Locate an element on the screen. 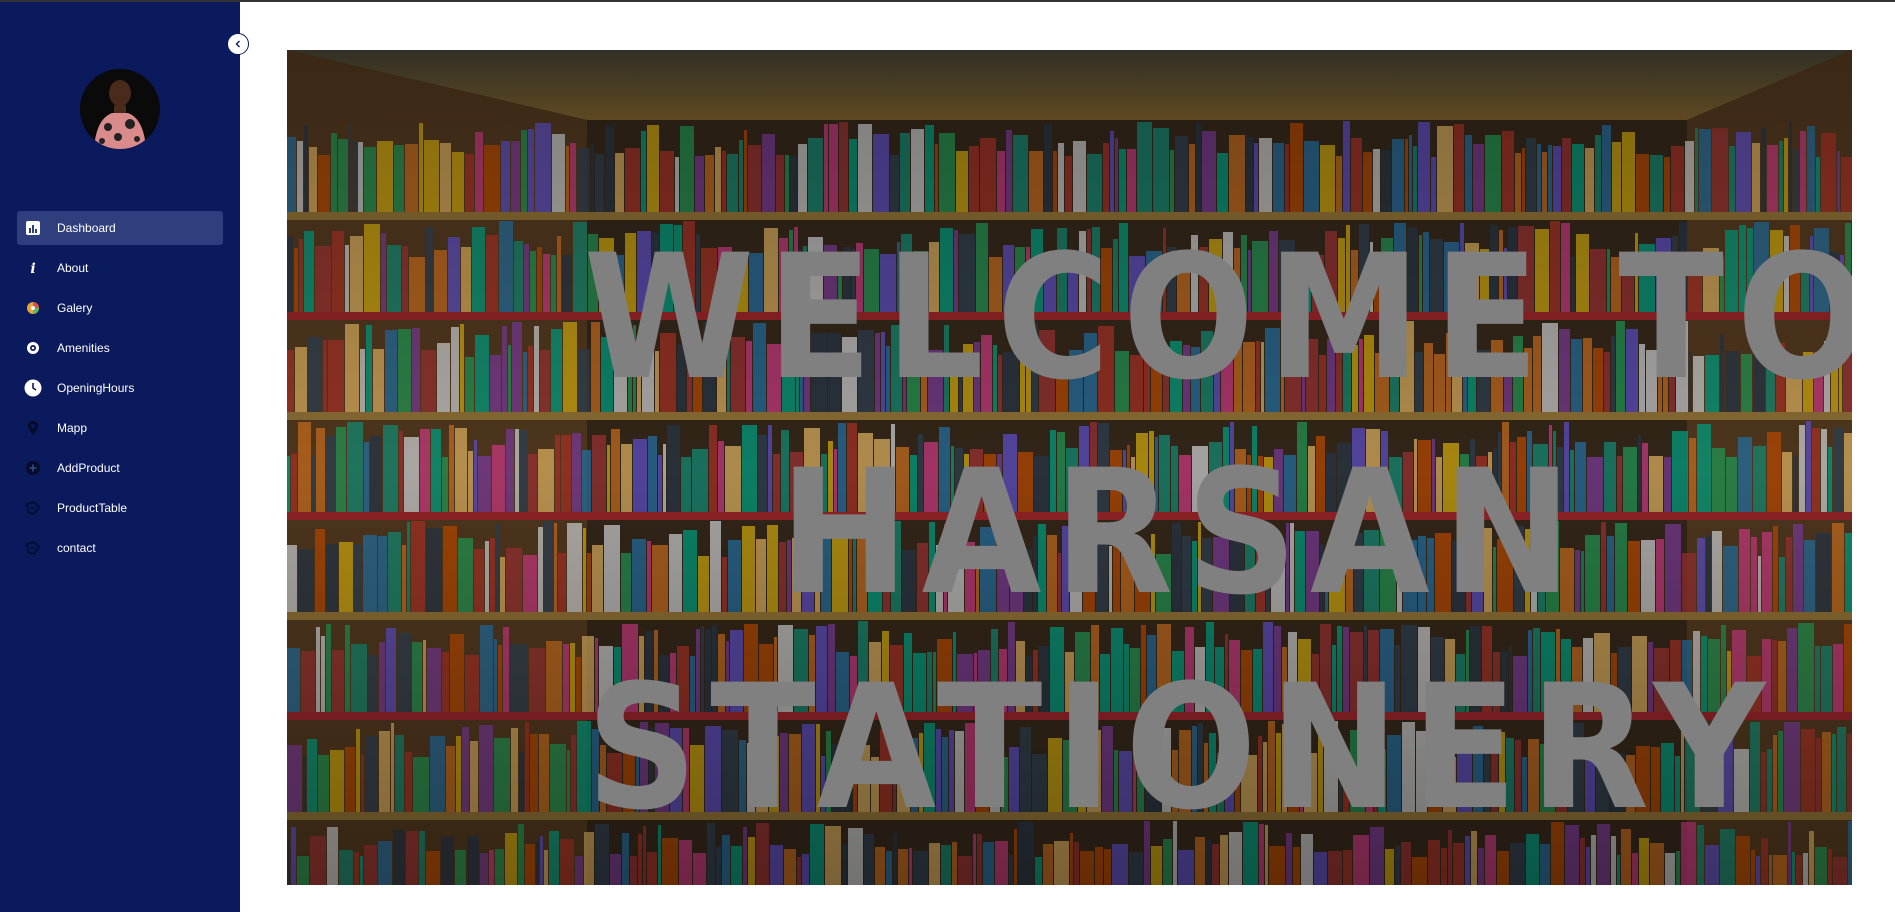 The width and height of the screenshot is (1895, 912). sidebar-collapse-button is located at coordinates (238, 44).